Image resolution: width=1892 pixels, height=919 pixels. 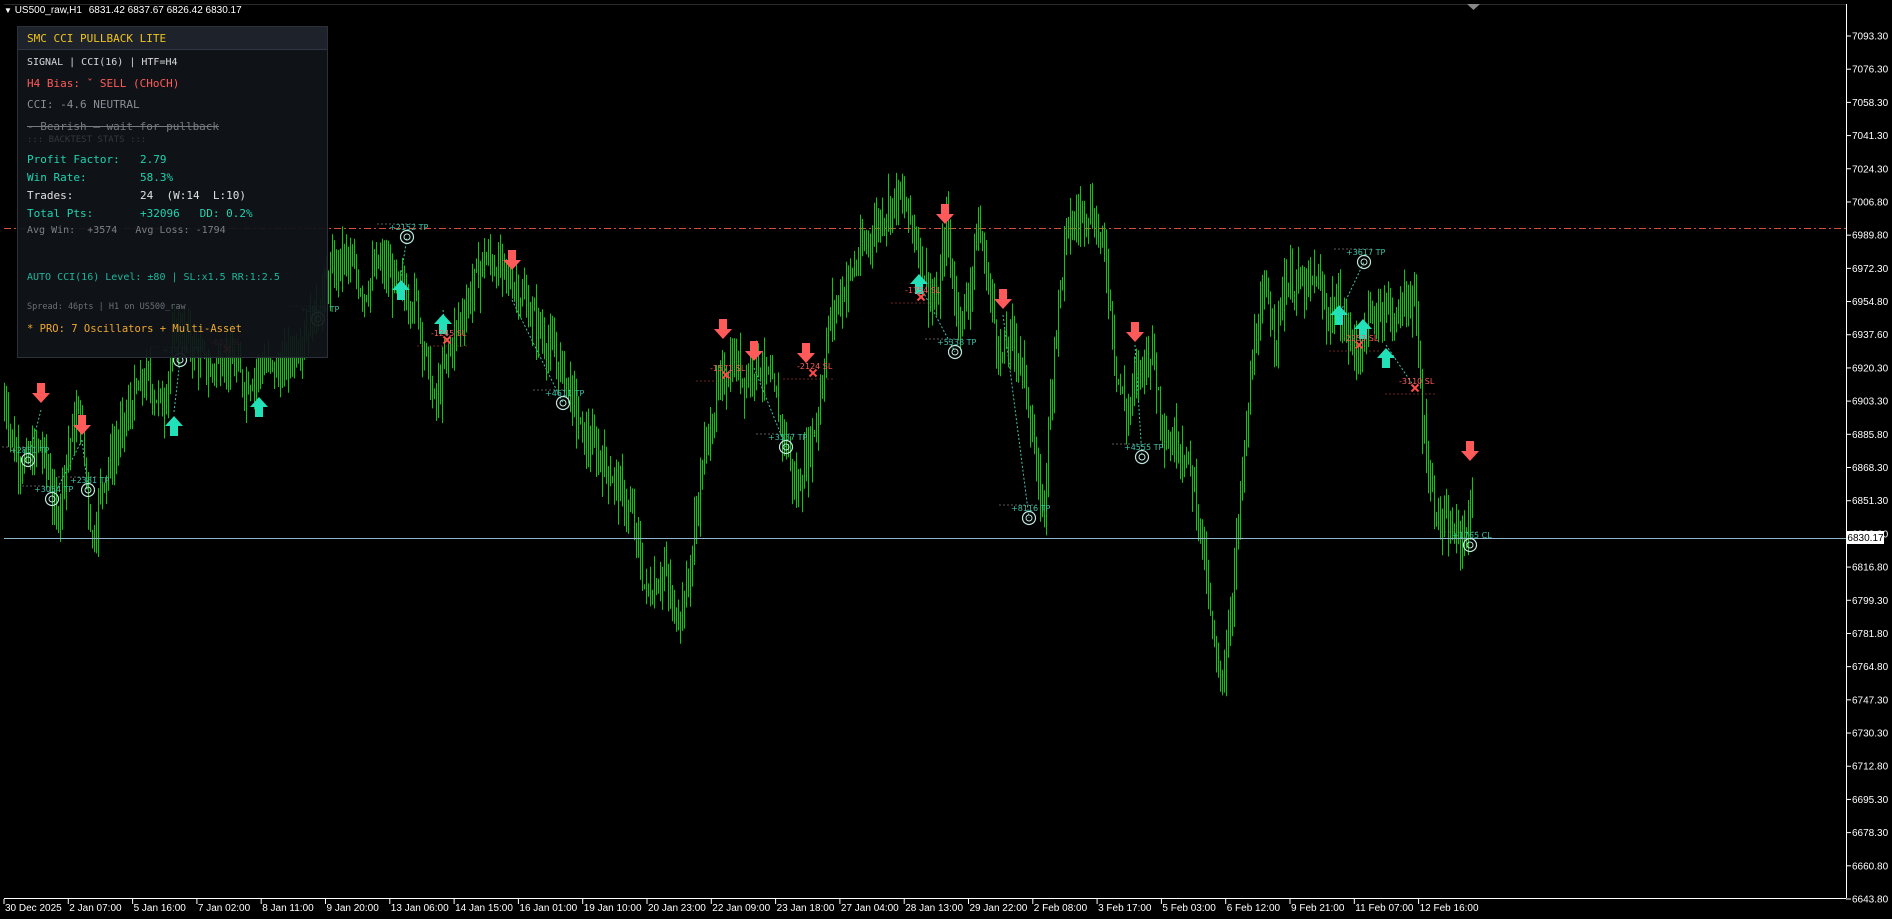 I want to click on price-tick-label: 6816.80, so click(x=1870, y=568).